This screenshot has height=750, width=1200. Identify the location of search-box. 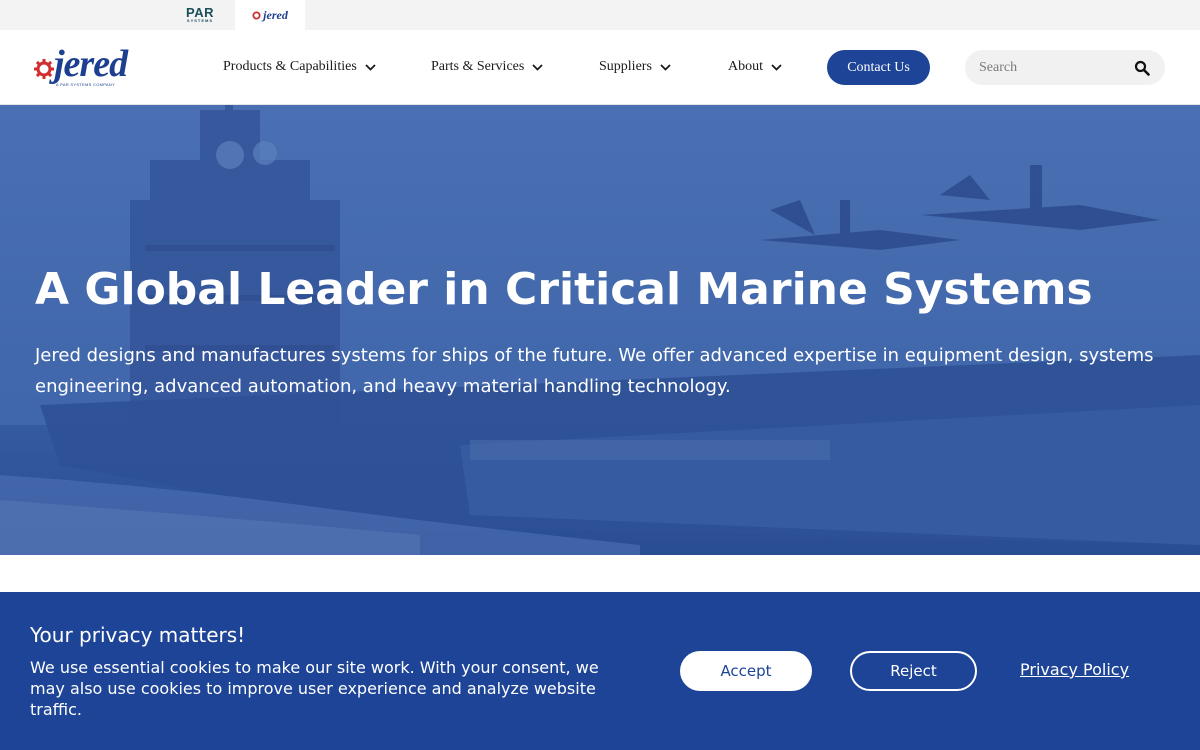
(1065, 67).